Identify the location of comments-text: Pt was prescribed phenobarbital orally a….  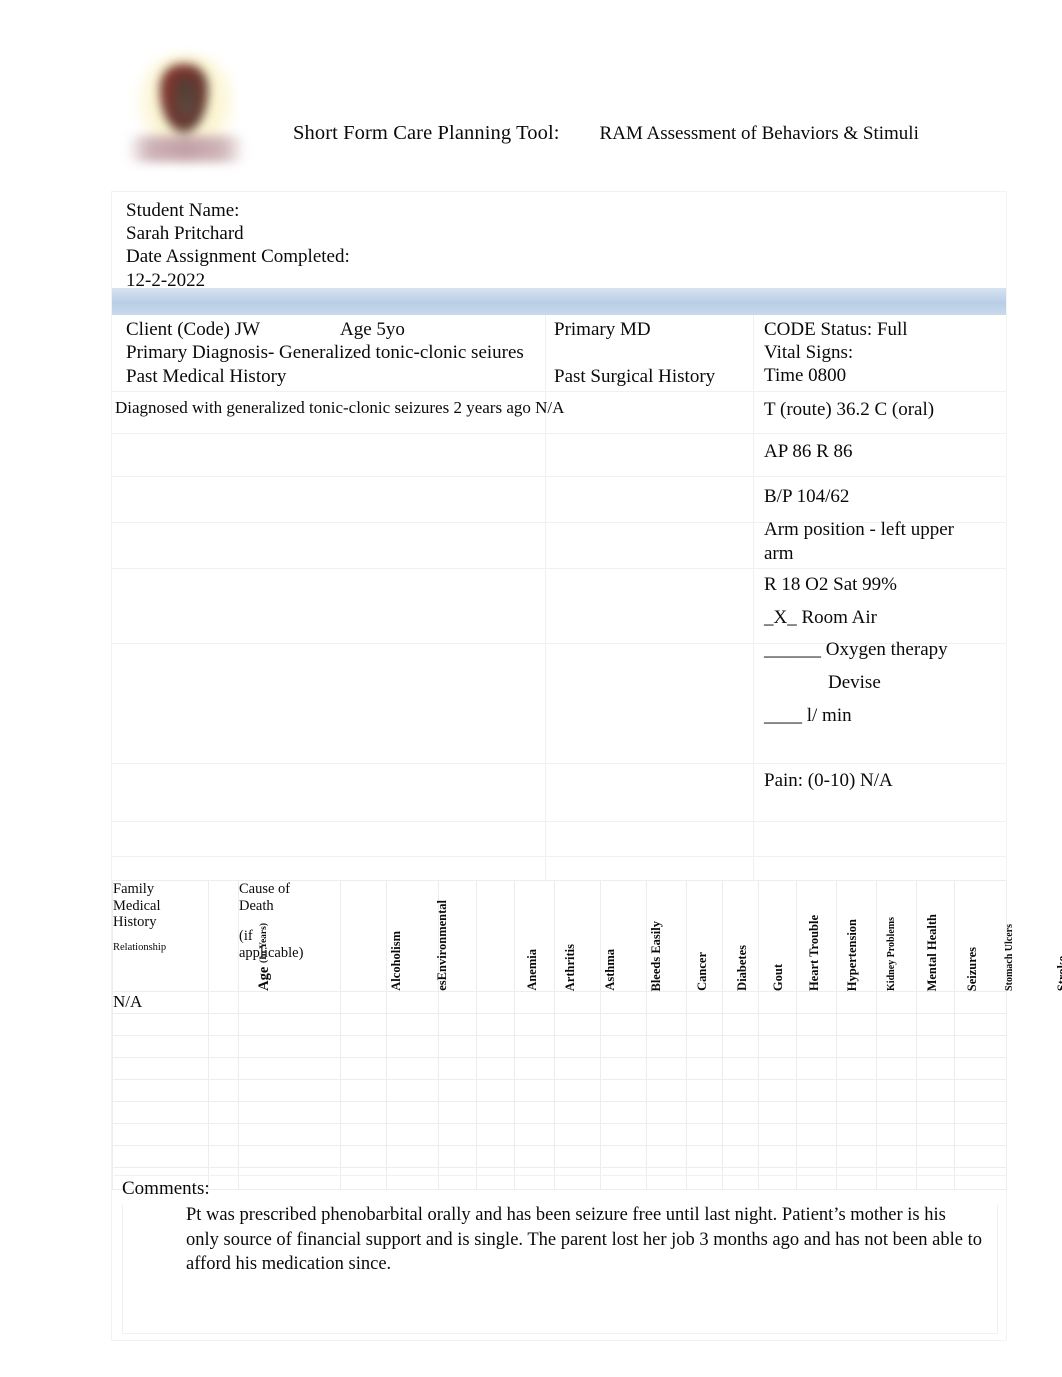
(584, 1240).